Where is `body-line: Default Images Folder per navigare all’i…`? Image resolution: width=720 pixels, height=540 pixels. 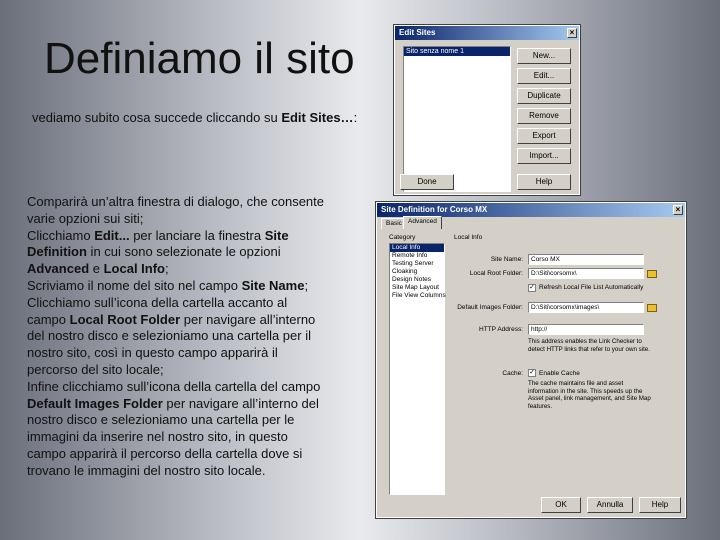
body-line: Default Images Folder per navigare all’i… is located at coordinates (173, 403).